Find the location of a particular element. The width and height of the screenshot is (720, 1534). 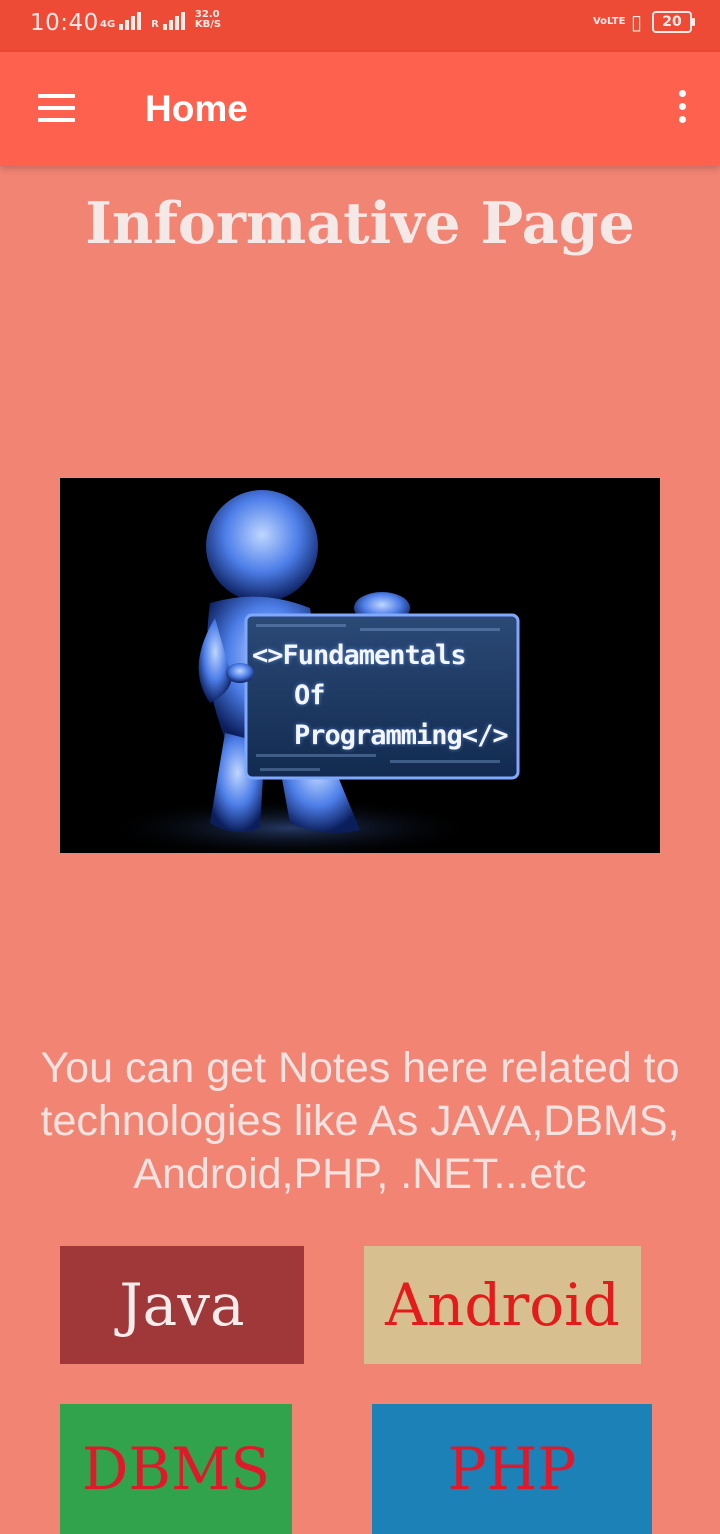

hero-caption-line-2: Of is located at coordinates (310, 695).